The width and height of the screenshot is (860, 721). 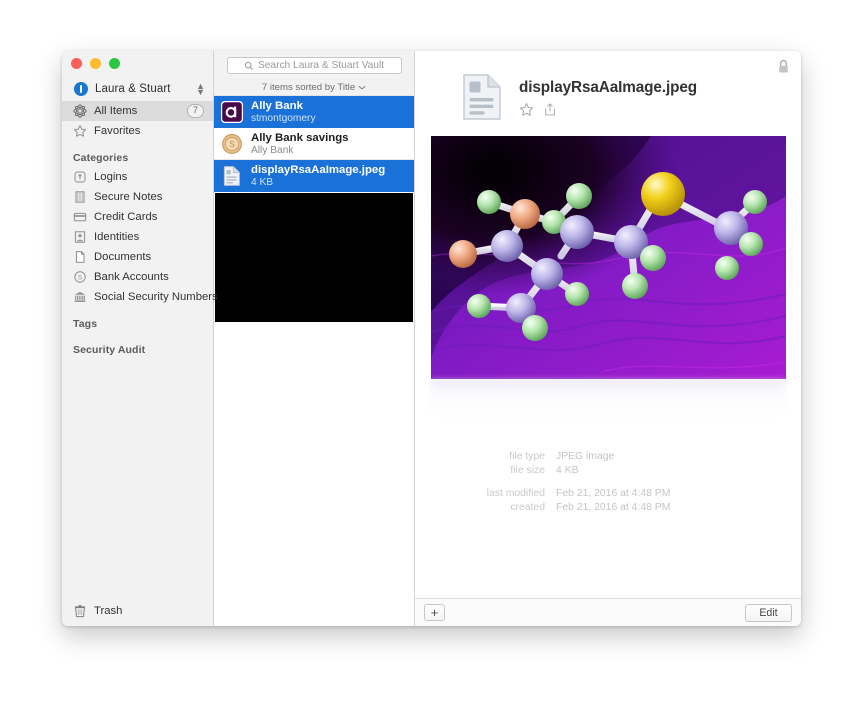 I want to click on lock-icon, so click(x=783, y=66).